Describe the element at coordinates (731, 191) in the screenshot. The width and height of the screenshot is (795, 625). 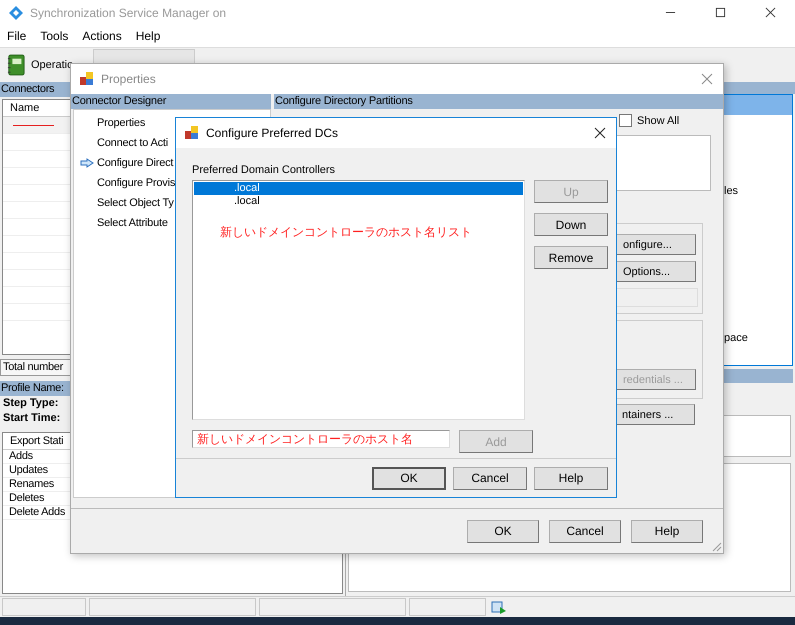
I see `list-item: les` at that location.